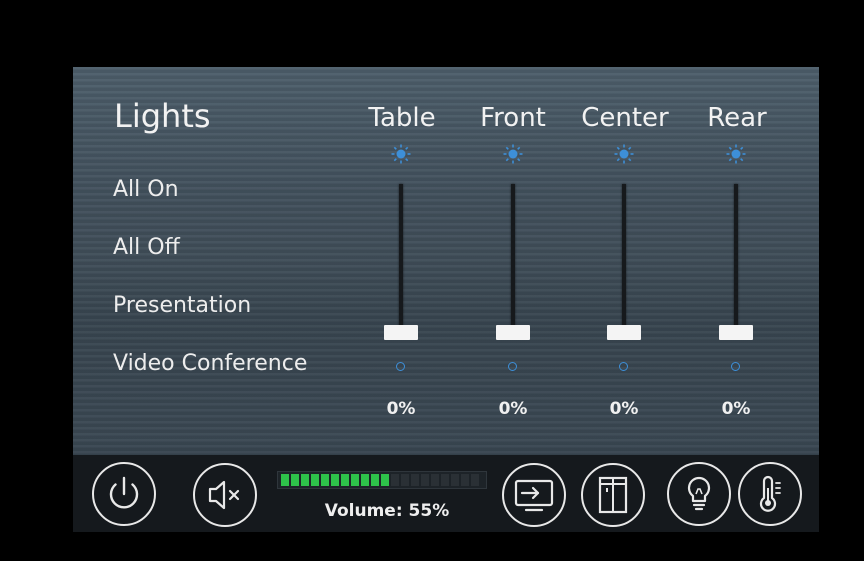  I want to click on page-title: Lights, so click(162, 116).